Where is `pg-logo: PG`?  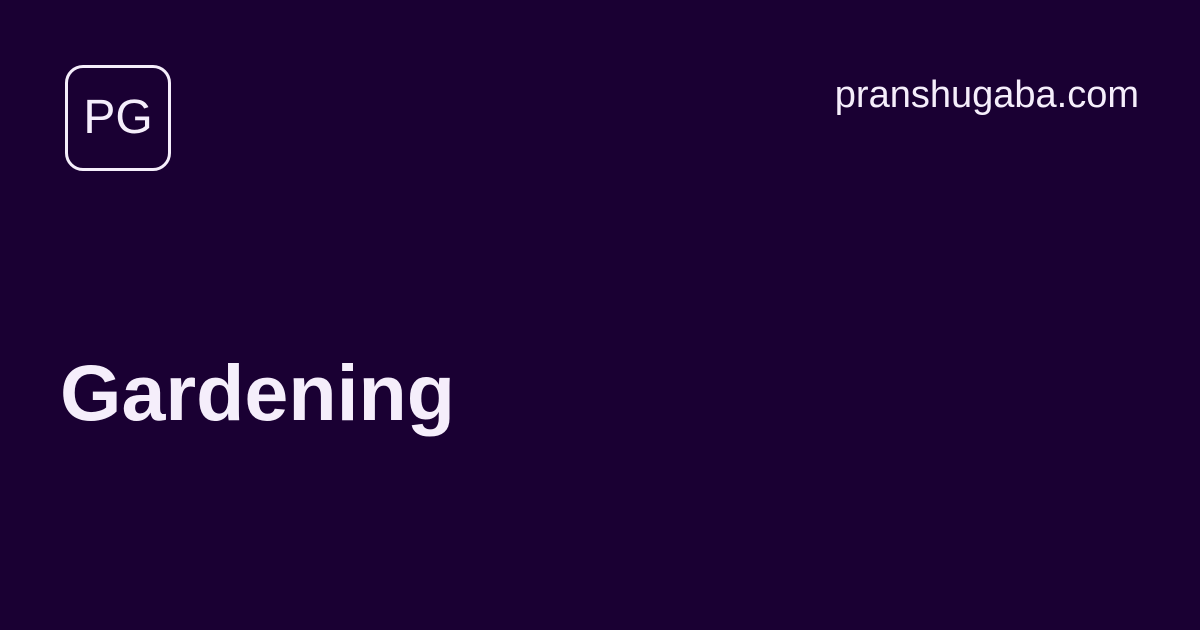
pg-logo: PG is located at coordinates (118, 118).